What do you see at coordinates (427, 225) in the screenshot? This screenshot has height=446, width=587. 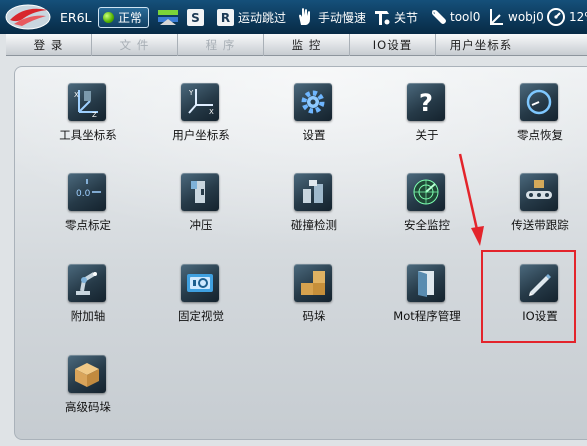 I see `tile-label: 安全监控` at bounding box center [427, 225].